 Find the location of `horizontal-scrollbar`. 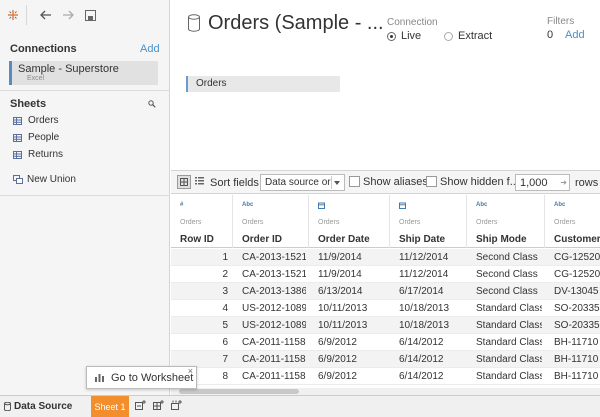

horizontal-scrollbar is located at coordinates (385, 391).